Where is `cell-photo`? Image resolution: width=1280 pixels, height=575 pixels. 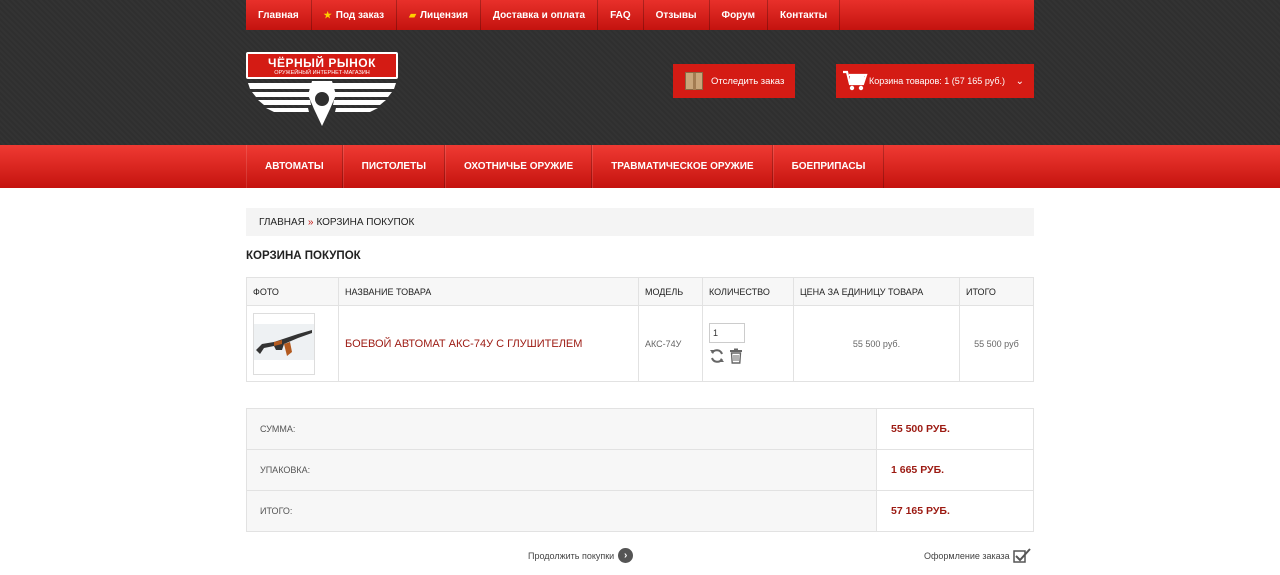
cell-photo is located at coordinates (292, 343).